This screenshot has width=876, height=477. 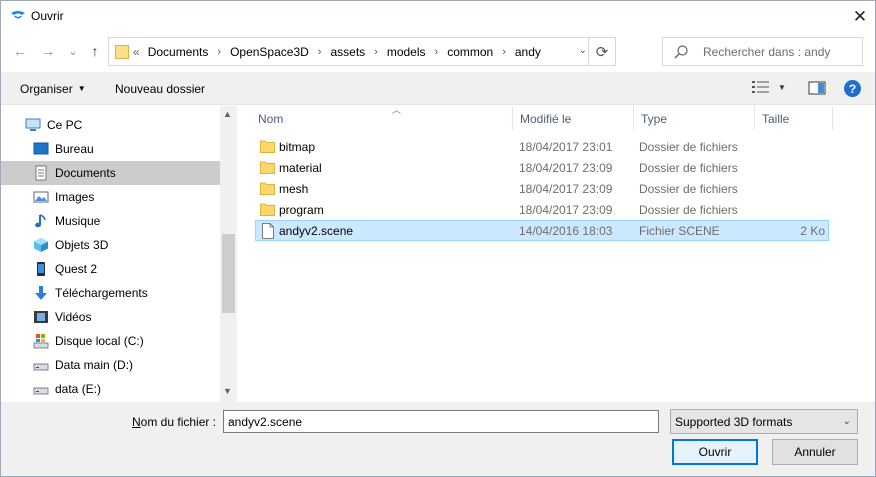 I want to click on music-icon, so click(x=40, y=221).